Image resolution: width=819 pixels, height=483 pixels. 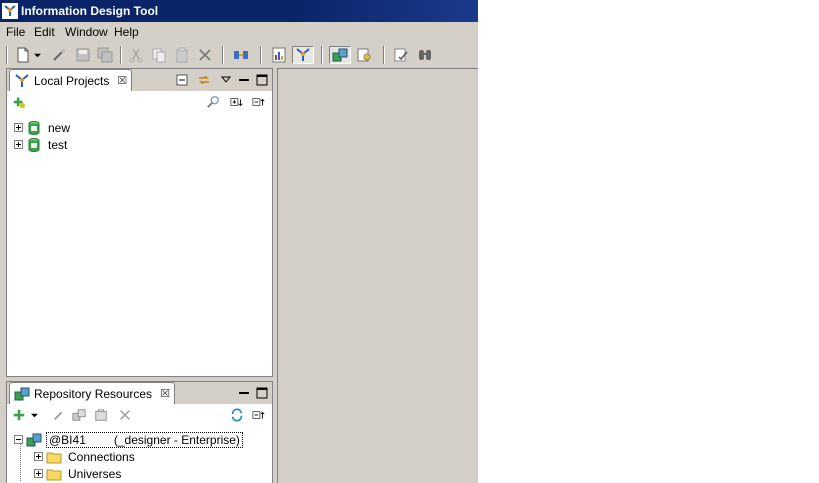 What do you see at coordinates (22, 80) in the screenshot?
I see `local-projects-icon` at bounding box center [22, 80].